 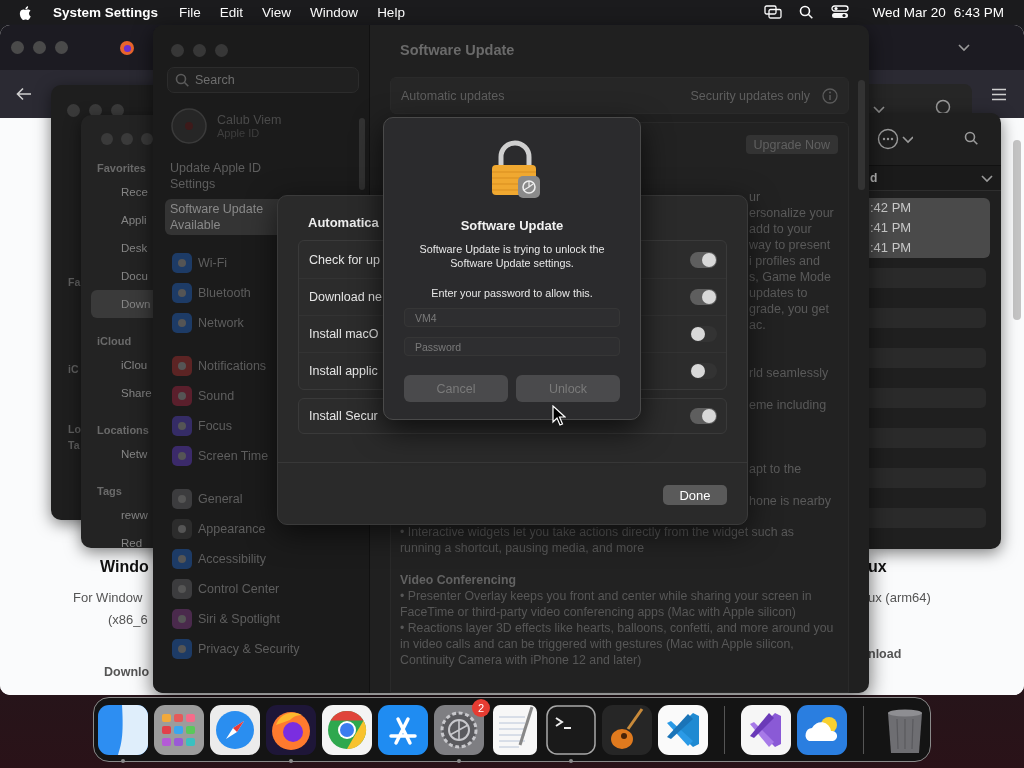 What do you see at coordinates (885, 654) in the screenshot?
I see `download-link: nload` at bounding box center [885, 654].